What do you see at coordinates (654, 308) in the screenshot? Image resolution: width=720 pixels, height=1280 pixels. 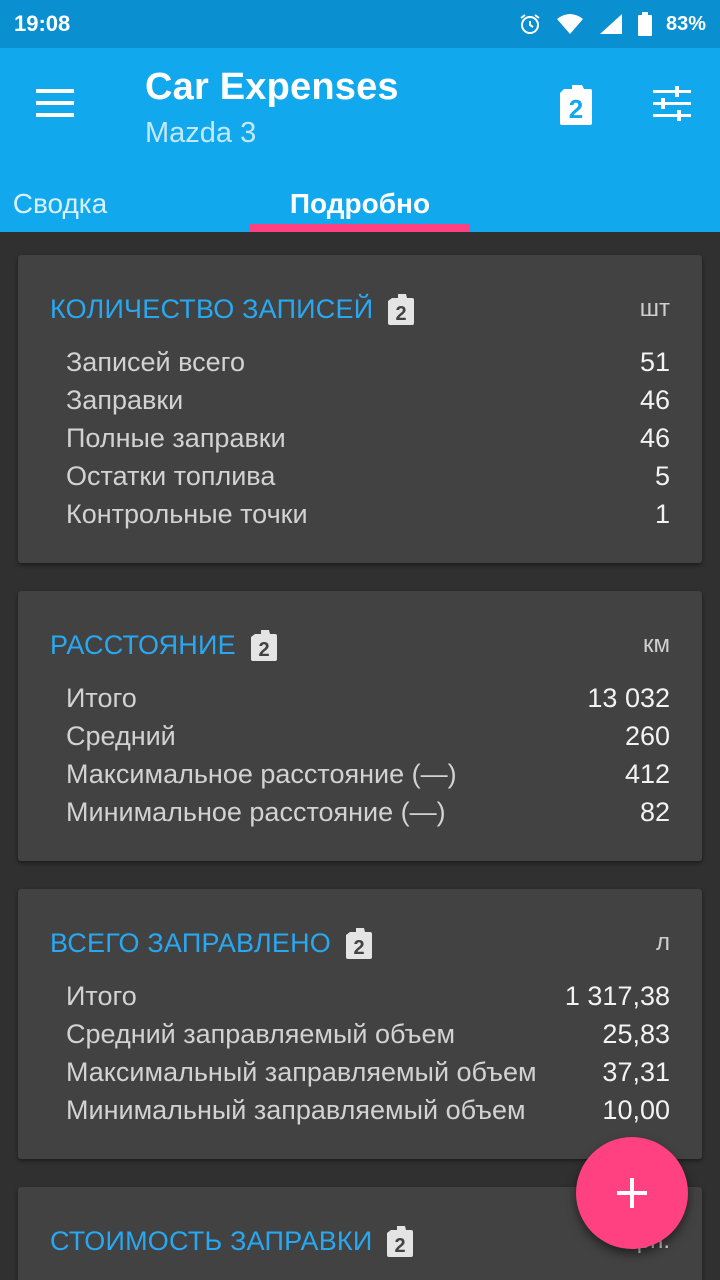 I see `card-unit: шт` at bounding box center [654, 308].